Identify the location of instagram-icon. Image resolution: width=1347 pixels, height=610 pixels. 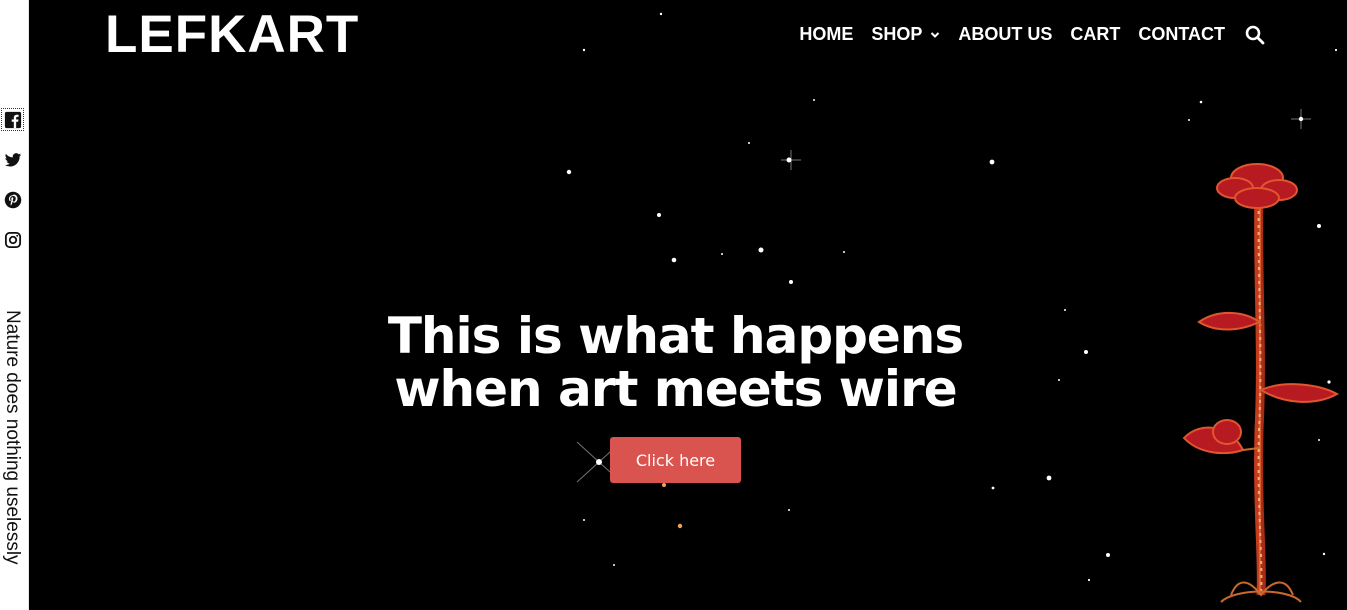
(12, 239).